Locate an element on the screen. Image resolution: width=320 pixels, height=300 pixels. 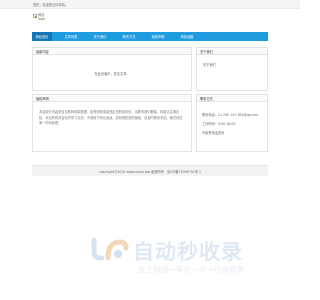
nav-item-articles: 文章列表 is located at coordinates (71, 36).